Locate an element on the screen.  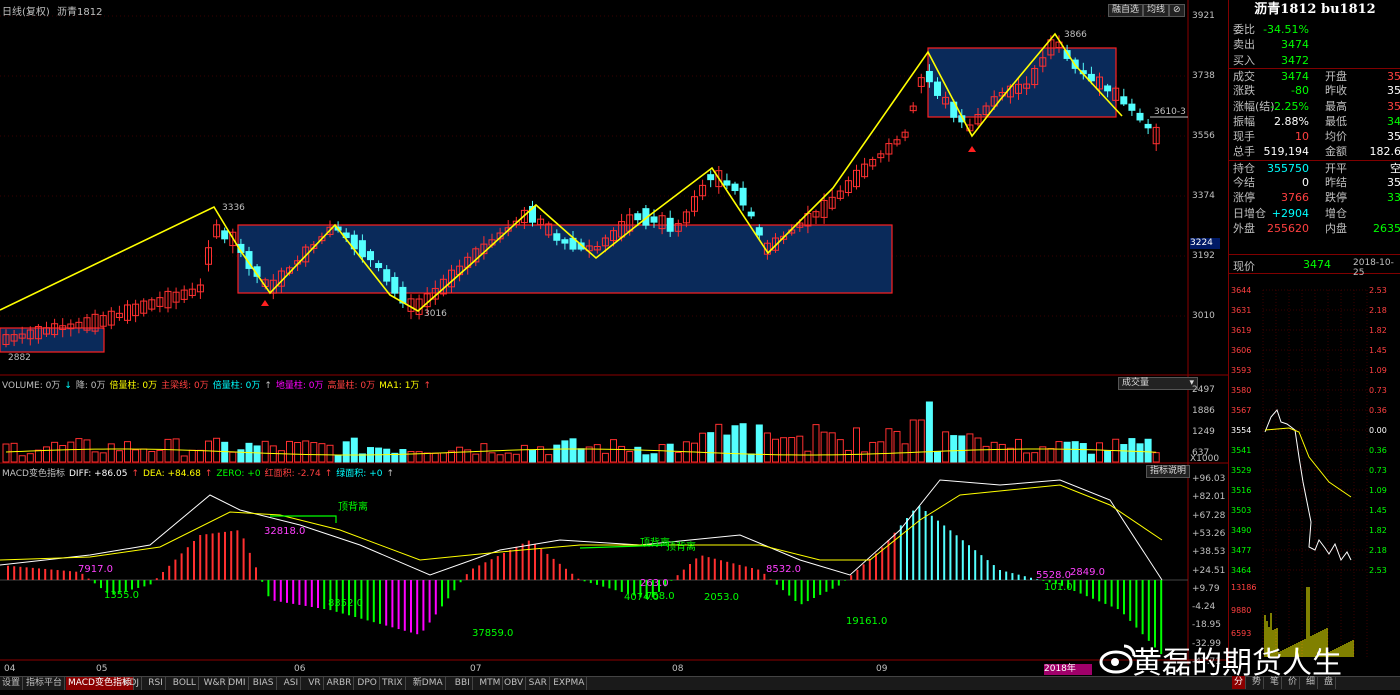
quote-label: 金额 is located at coordinates (1336, 152).